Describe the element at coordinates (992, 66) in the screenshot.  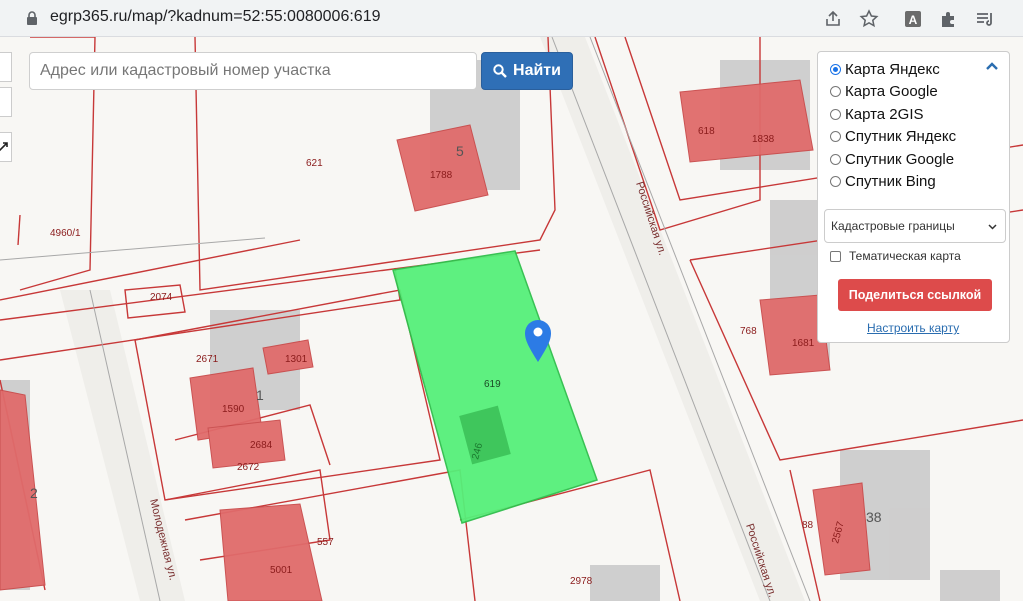
I see `chevron-up-icon` at that location.